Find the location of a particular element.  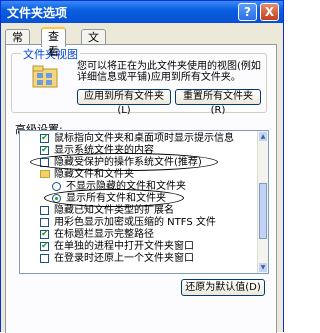

folder-icon is located at coordinates (45, 174).